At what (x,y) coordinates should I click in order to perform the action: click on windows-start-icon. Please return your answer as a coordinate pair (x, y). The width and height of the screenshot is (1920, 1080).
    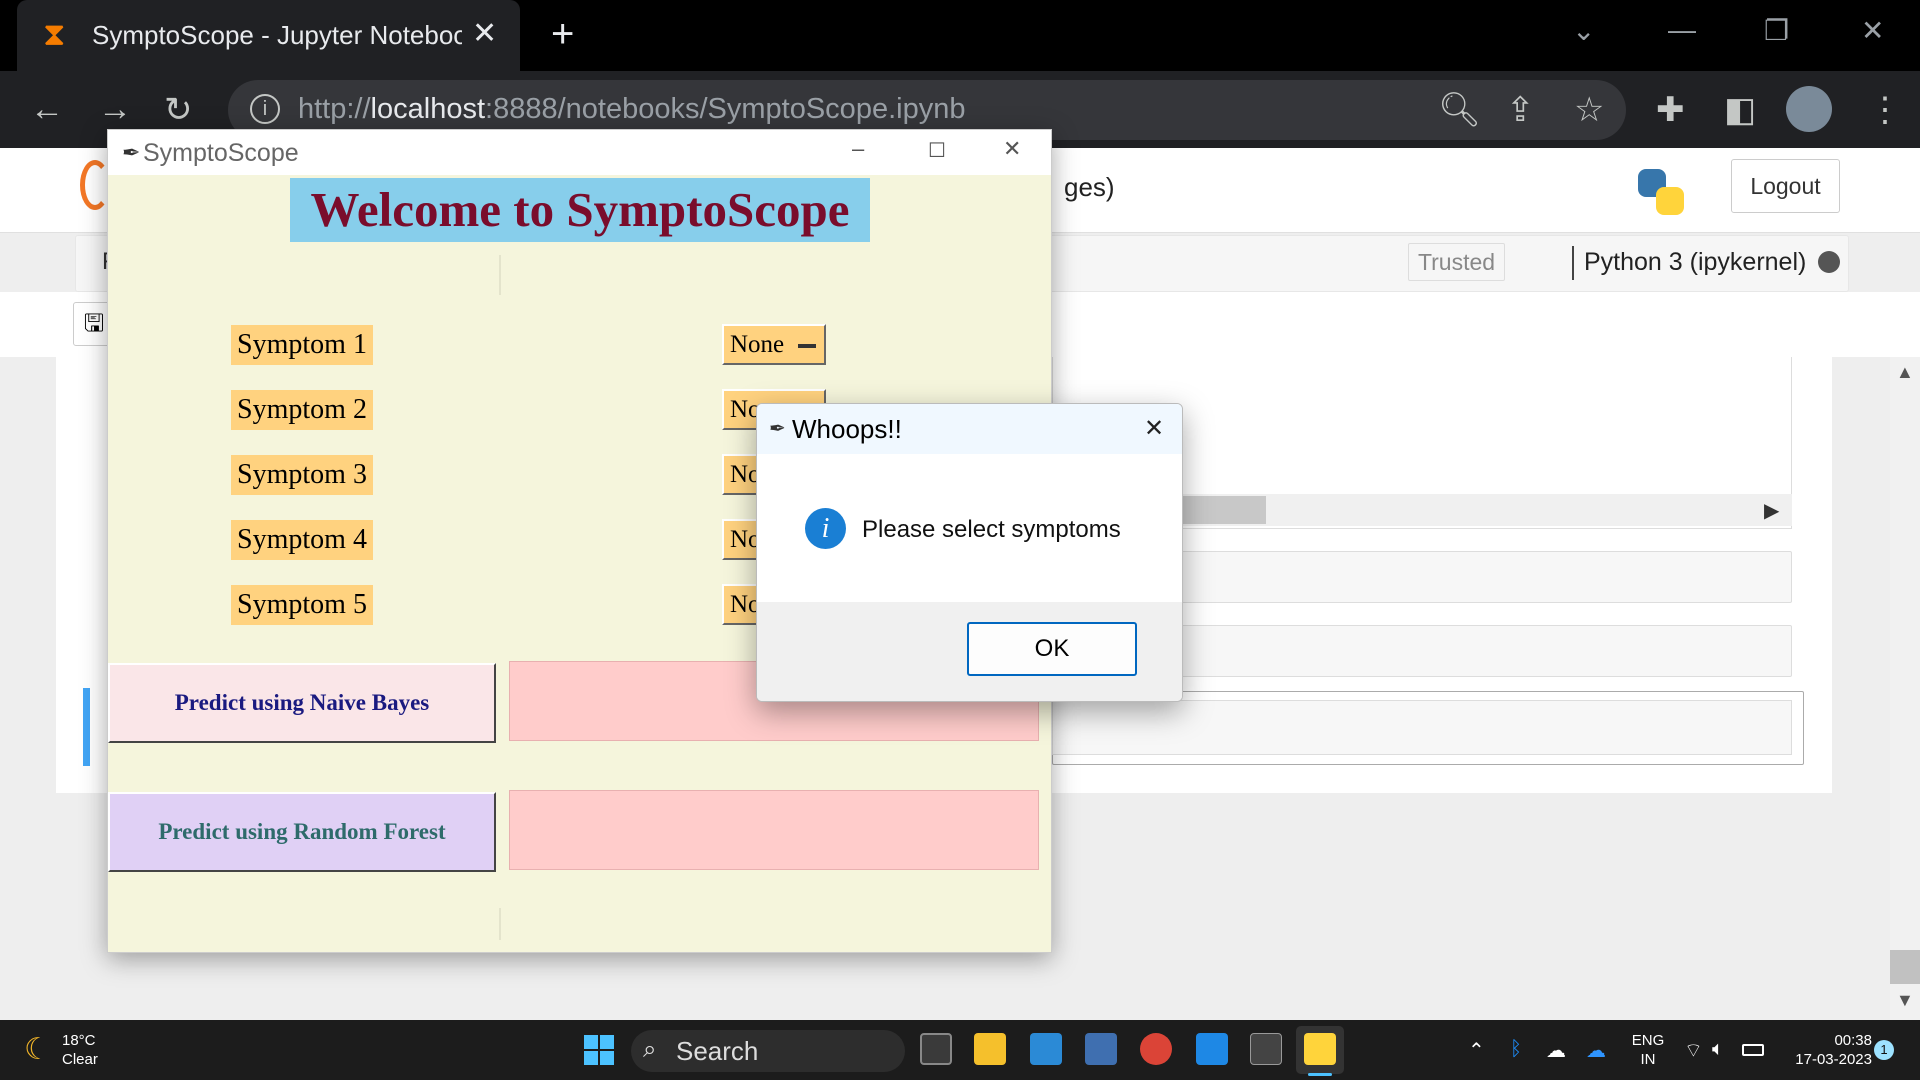
    Looking at the image, I should click on (599, 1050).